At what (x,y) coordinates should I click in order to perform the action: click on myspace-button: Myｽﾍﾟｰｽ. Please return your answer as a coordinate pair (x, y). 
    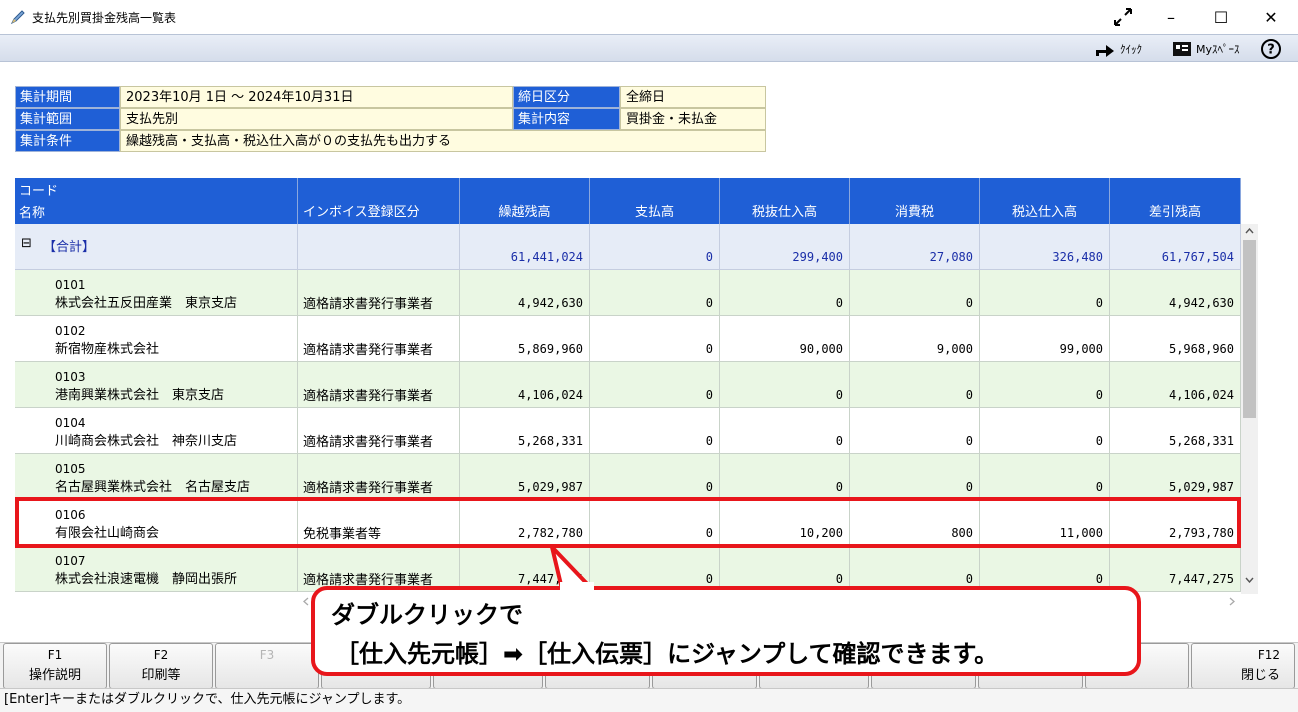
    Looking at the image, I should click on (1206, 49).